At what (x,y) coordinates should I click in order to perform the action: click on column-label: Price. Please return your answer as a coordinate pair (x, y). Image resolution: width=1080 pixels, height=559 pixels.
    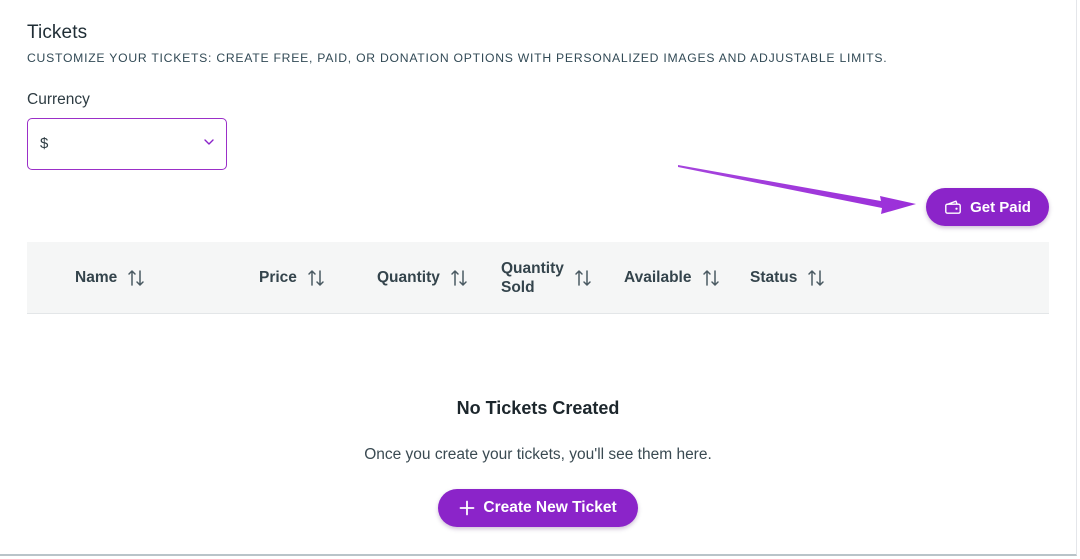
    Looking at the image, I should click on (278, 277).